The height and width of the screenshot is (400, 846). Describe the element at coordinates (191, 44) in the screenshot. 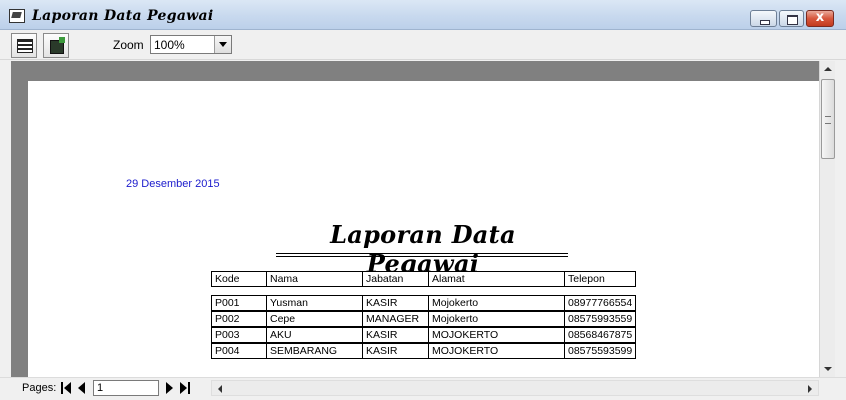

I see `zoom-select: 100%` at that location.